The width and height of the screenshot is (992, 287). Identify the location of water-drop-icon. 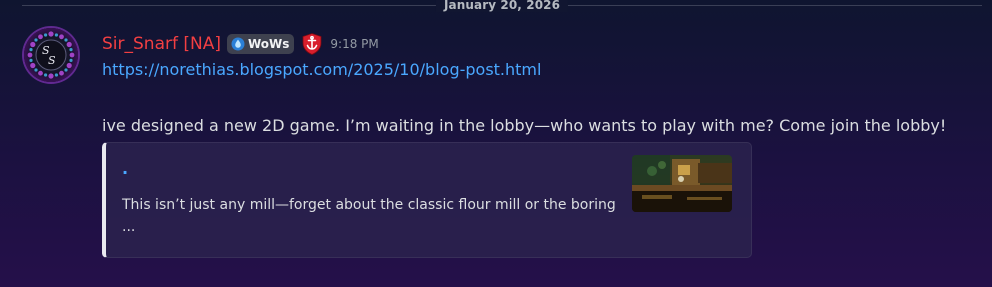
(238, 44).